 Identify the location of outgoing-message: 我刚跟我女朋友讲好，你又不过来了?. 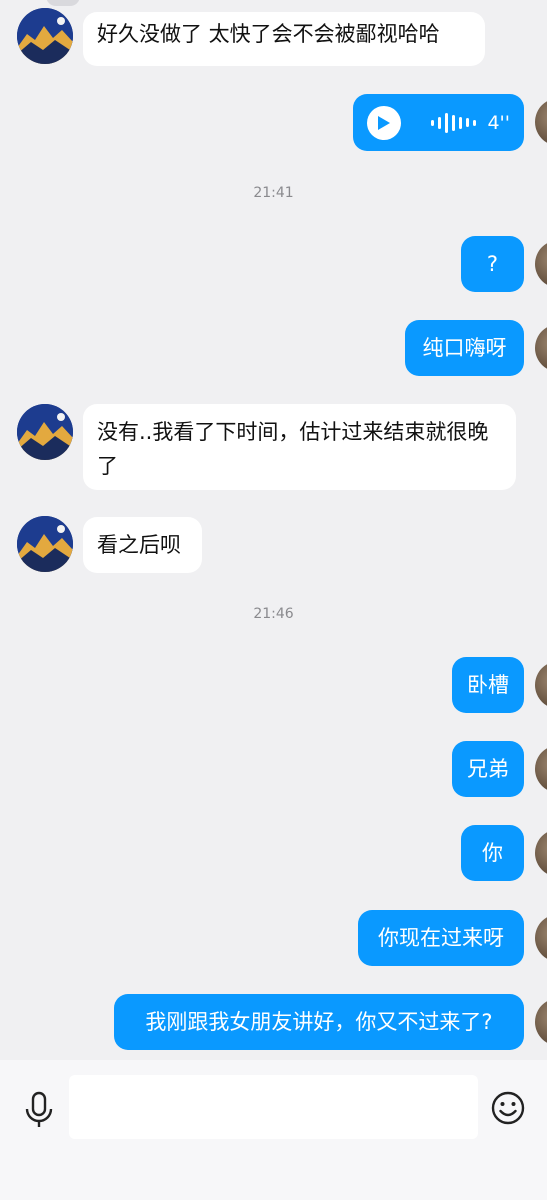
(319, 1022).